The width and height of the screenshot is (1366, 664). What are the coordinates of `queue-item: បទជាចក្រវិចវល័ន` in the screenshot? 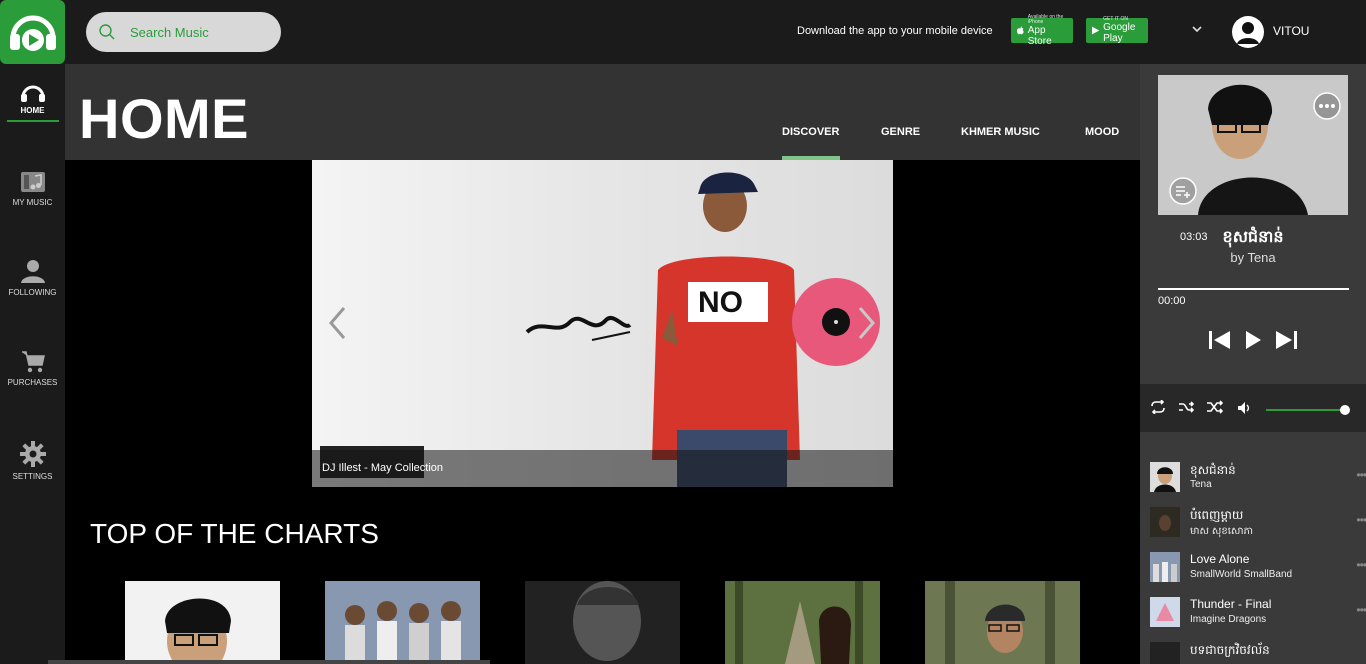 It's located at (1255, 653).